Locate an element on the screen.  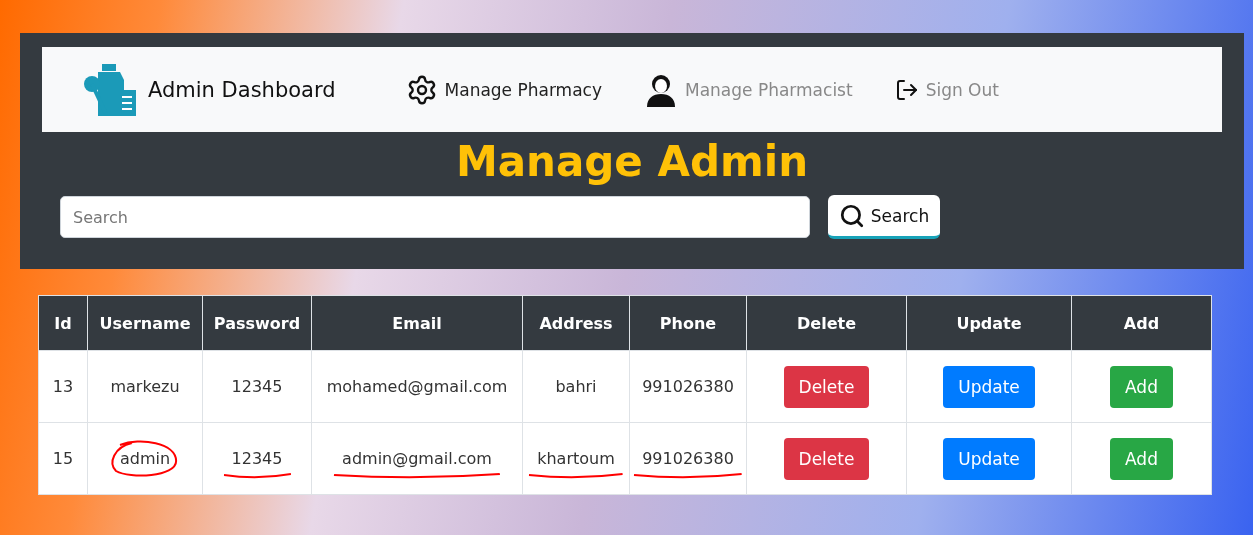
nav-link: Manage Pharmacy is located at coordinates (503, 89).